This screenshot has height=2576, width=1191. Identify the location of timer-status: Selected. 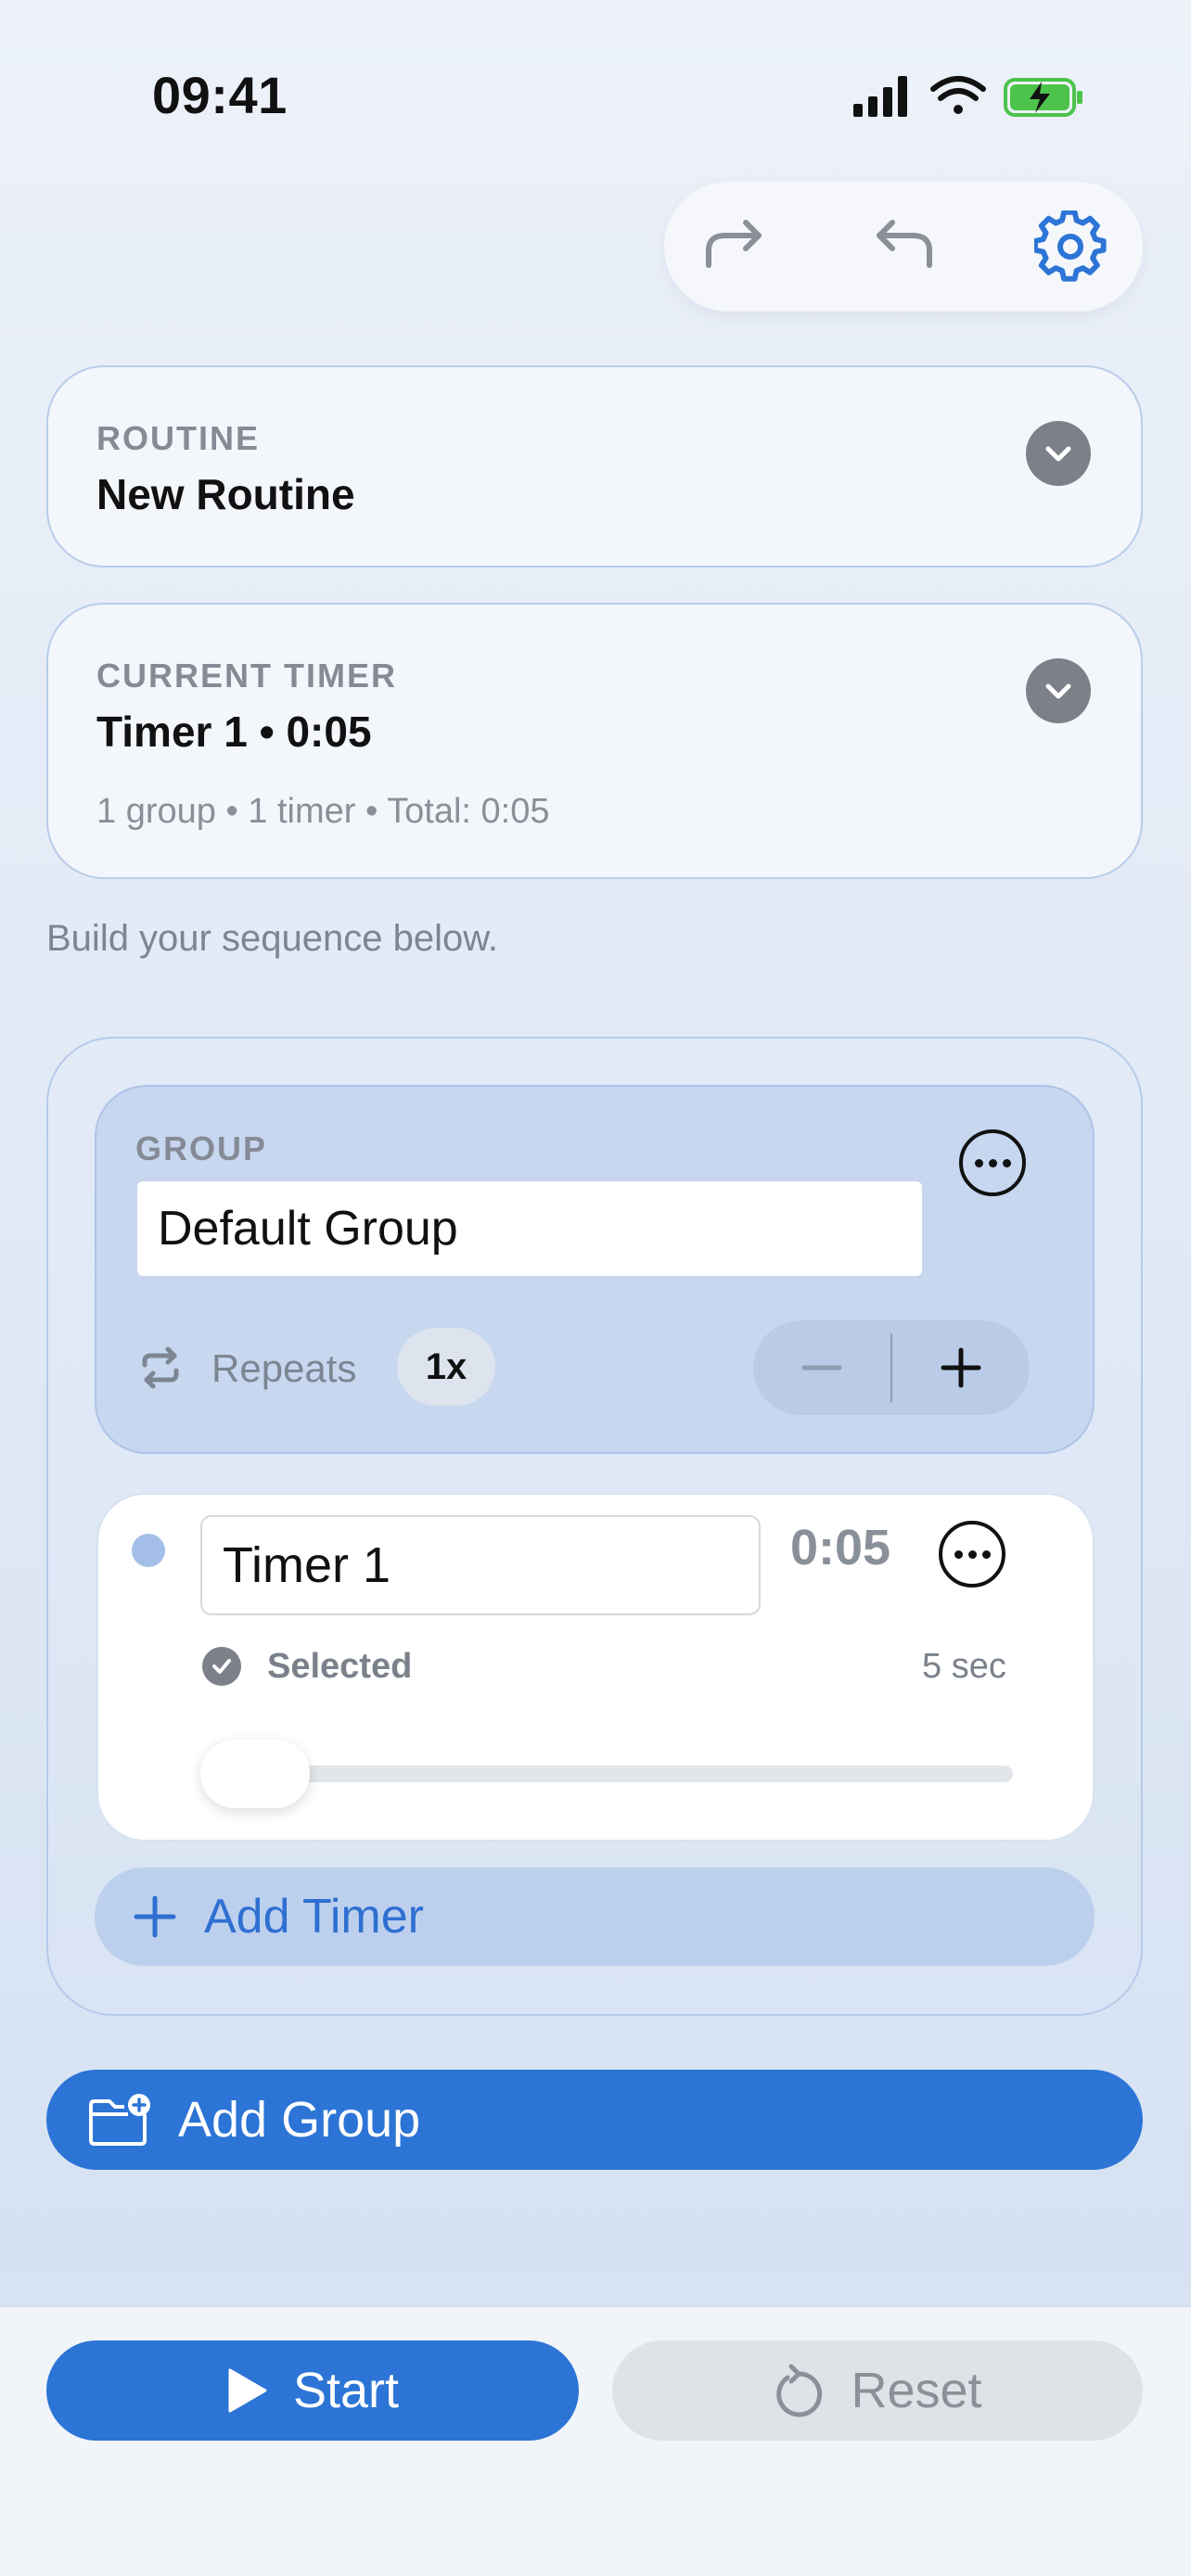
(340, 1666).